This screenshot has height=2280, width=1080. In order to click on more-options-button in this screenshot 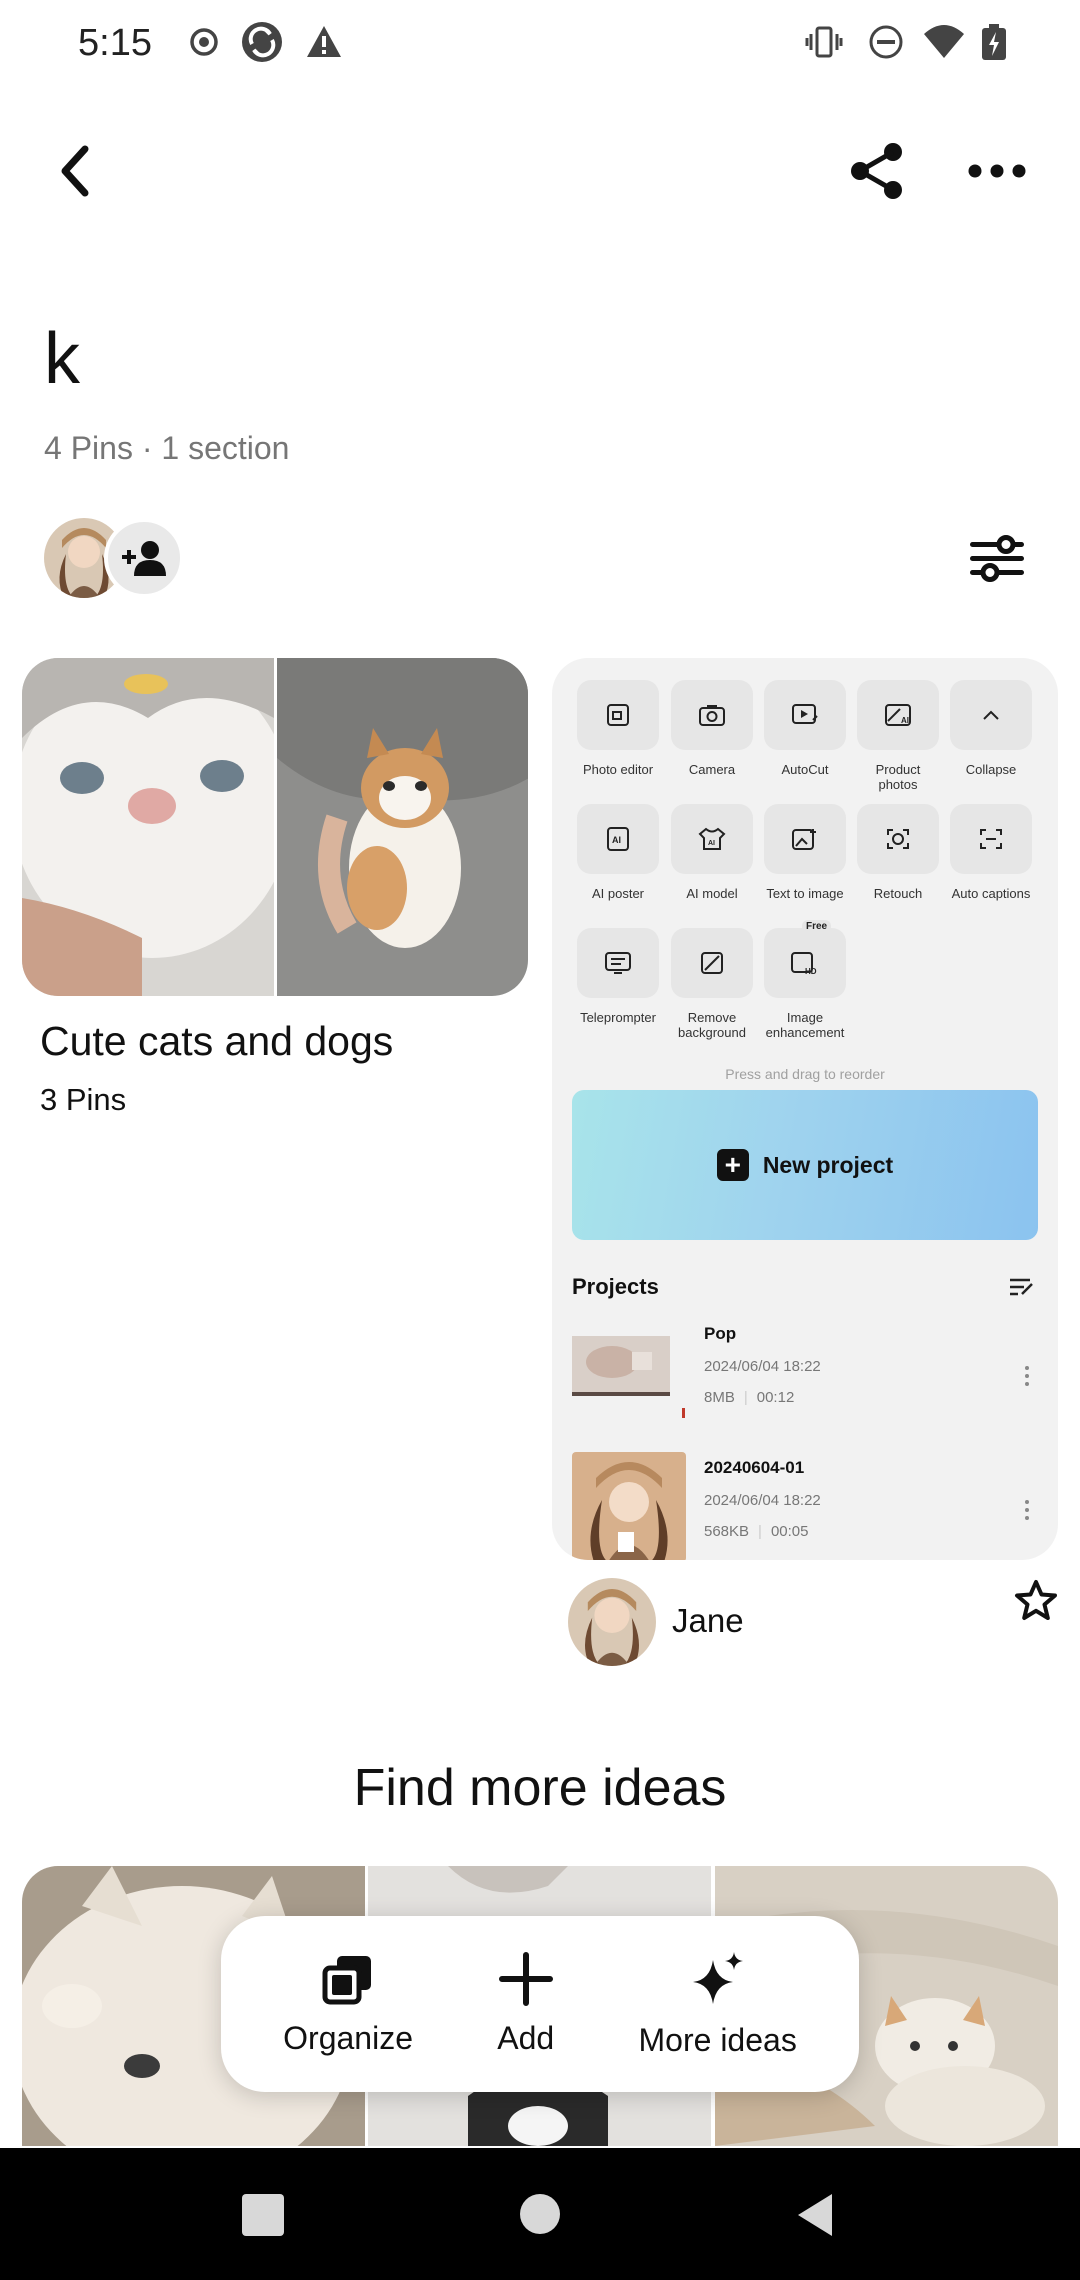, I will do `click(997, 171)`.